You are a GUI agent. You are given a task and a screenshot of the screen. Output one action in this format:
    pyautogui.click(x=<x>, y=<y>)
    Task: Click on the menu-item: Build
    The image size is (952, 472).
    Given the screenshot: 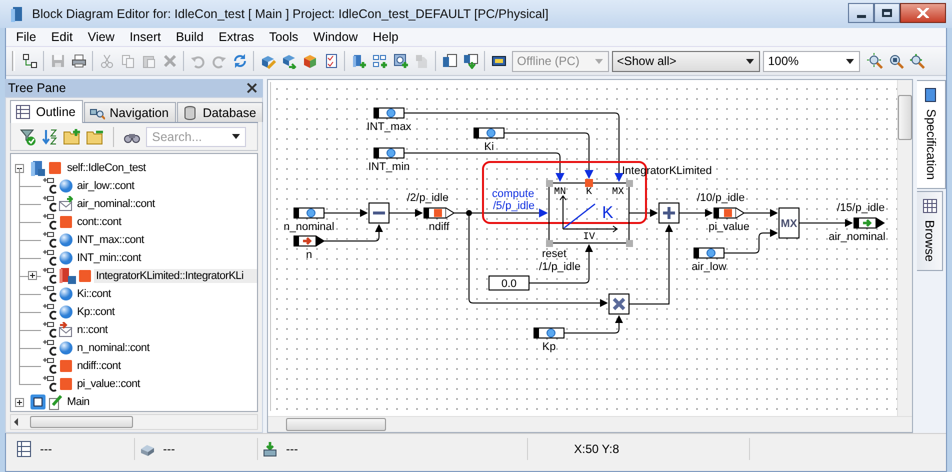 What is the action you would take?
    pyautogui.click(x=189, y=37)
    